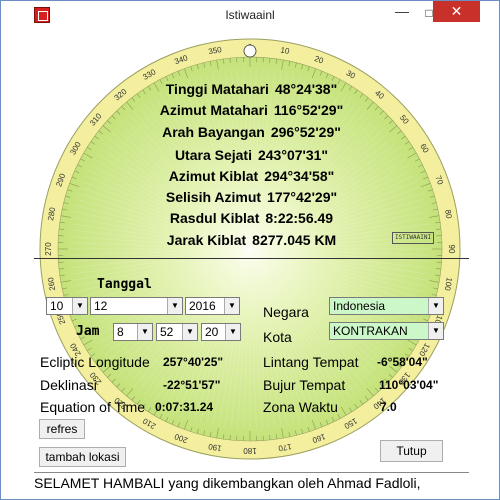 This screenshot has height=500, width=500. I want to click on country-select: Indonesia ▼, so click(386, 306).